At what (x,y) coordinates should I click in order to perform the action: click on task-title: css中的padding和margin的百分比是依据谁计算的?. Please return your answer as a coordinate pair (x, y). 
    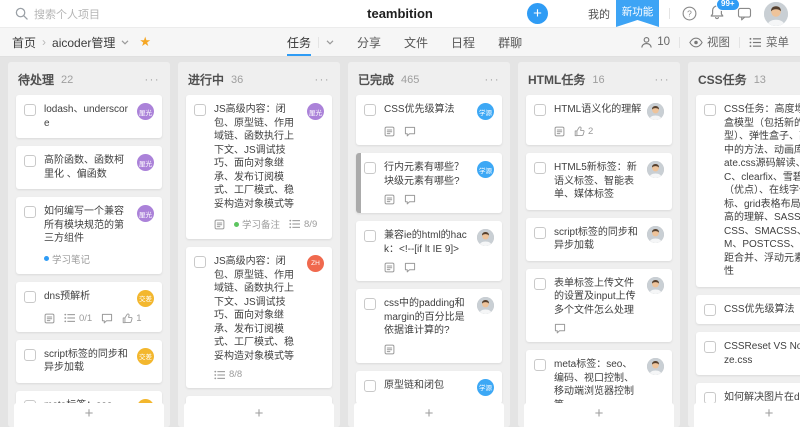
    Looking at the image, I should click on (424, 317).